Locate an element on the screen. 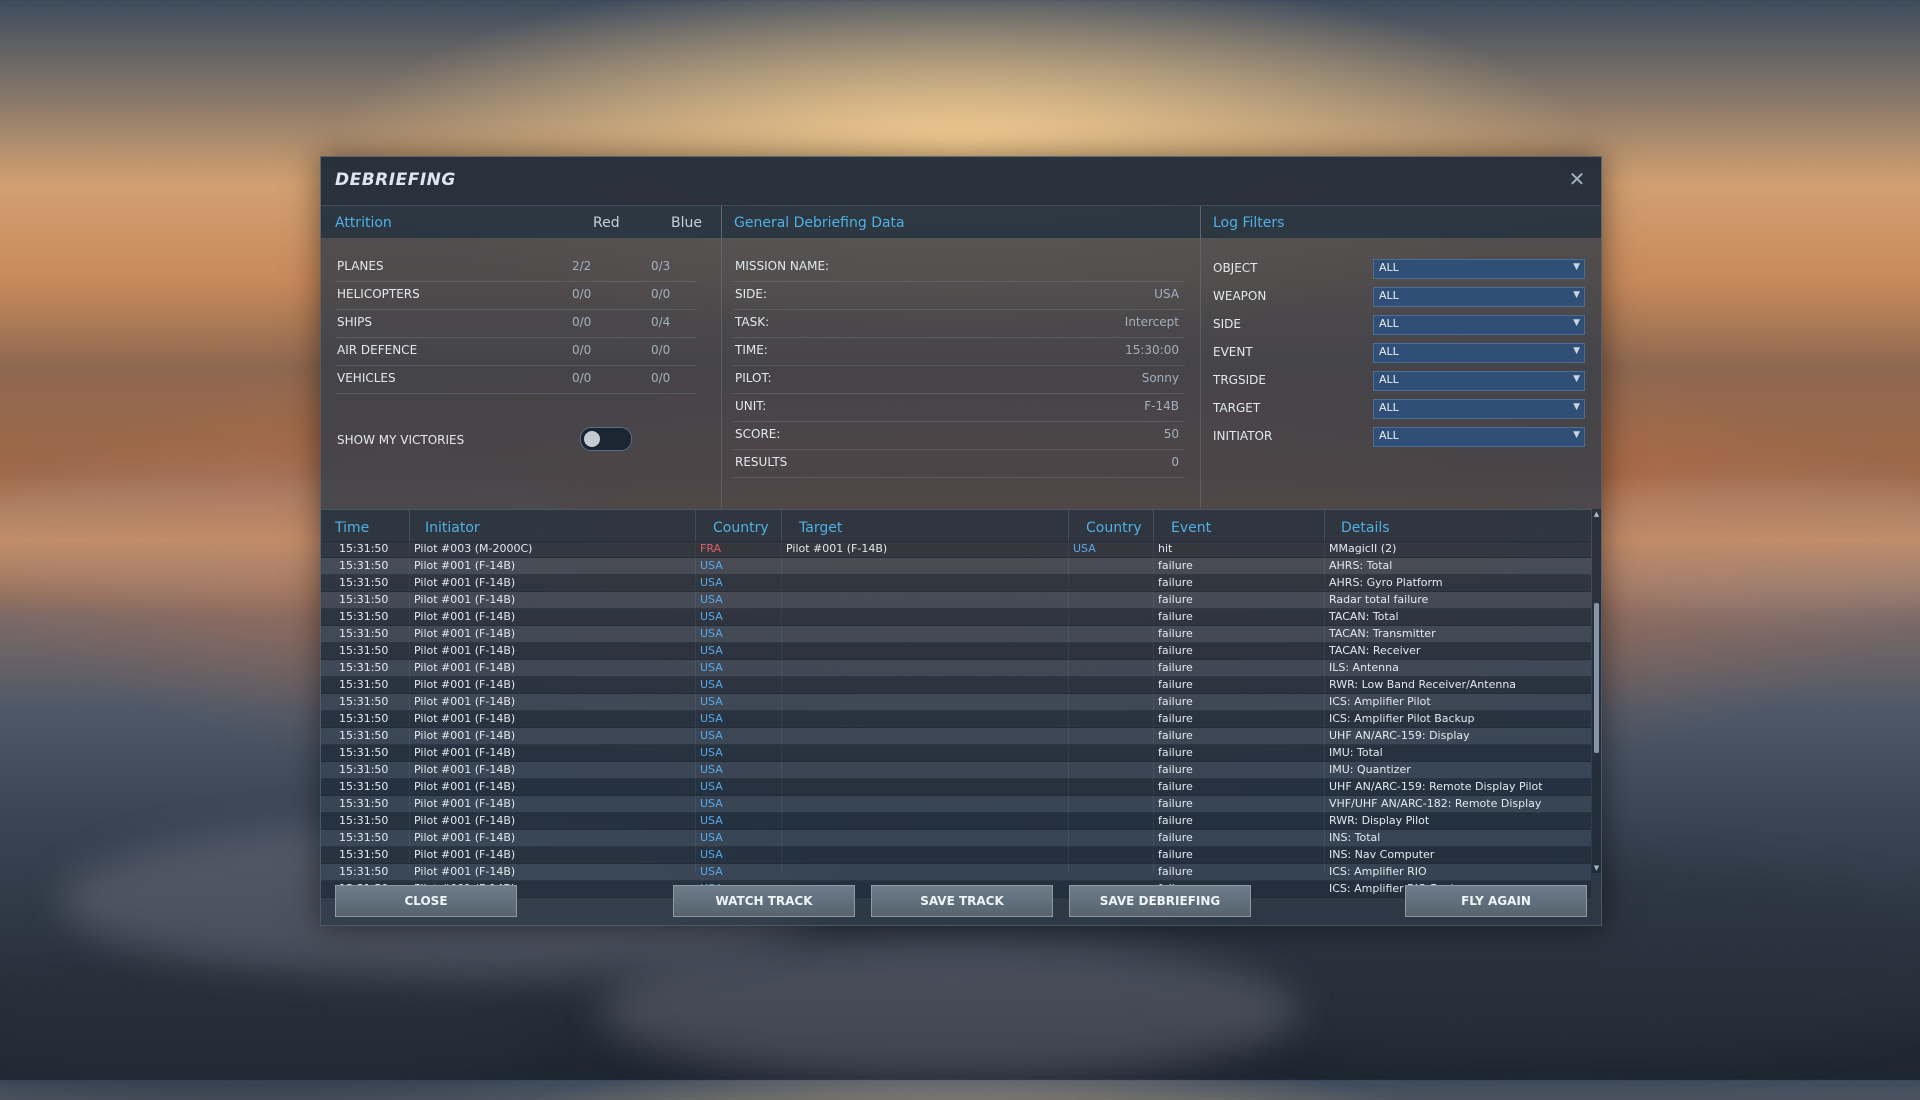 The height and width of the screenshot is (1100, 1920). log-header-event: Event is located at coordinates (1191, 528).